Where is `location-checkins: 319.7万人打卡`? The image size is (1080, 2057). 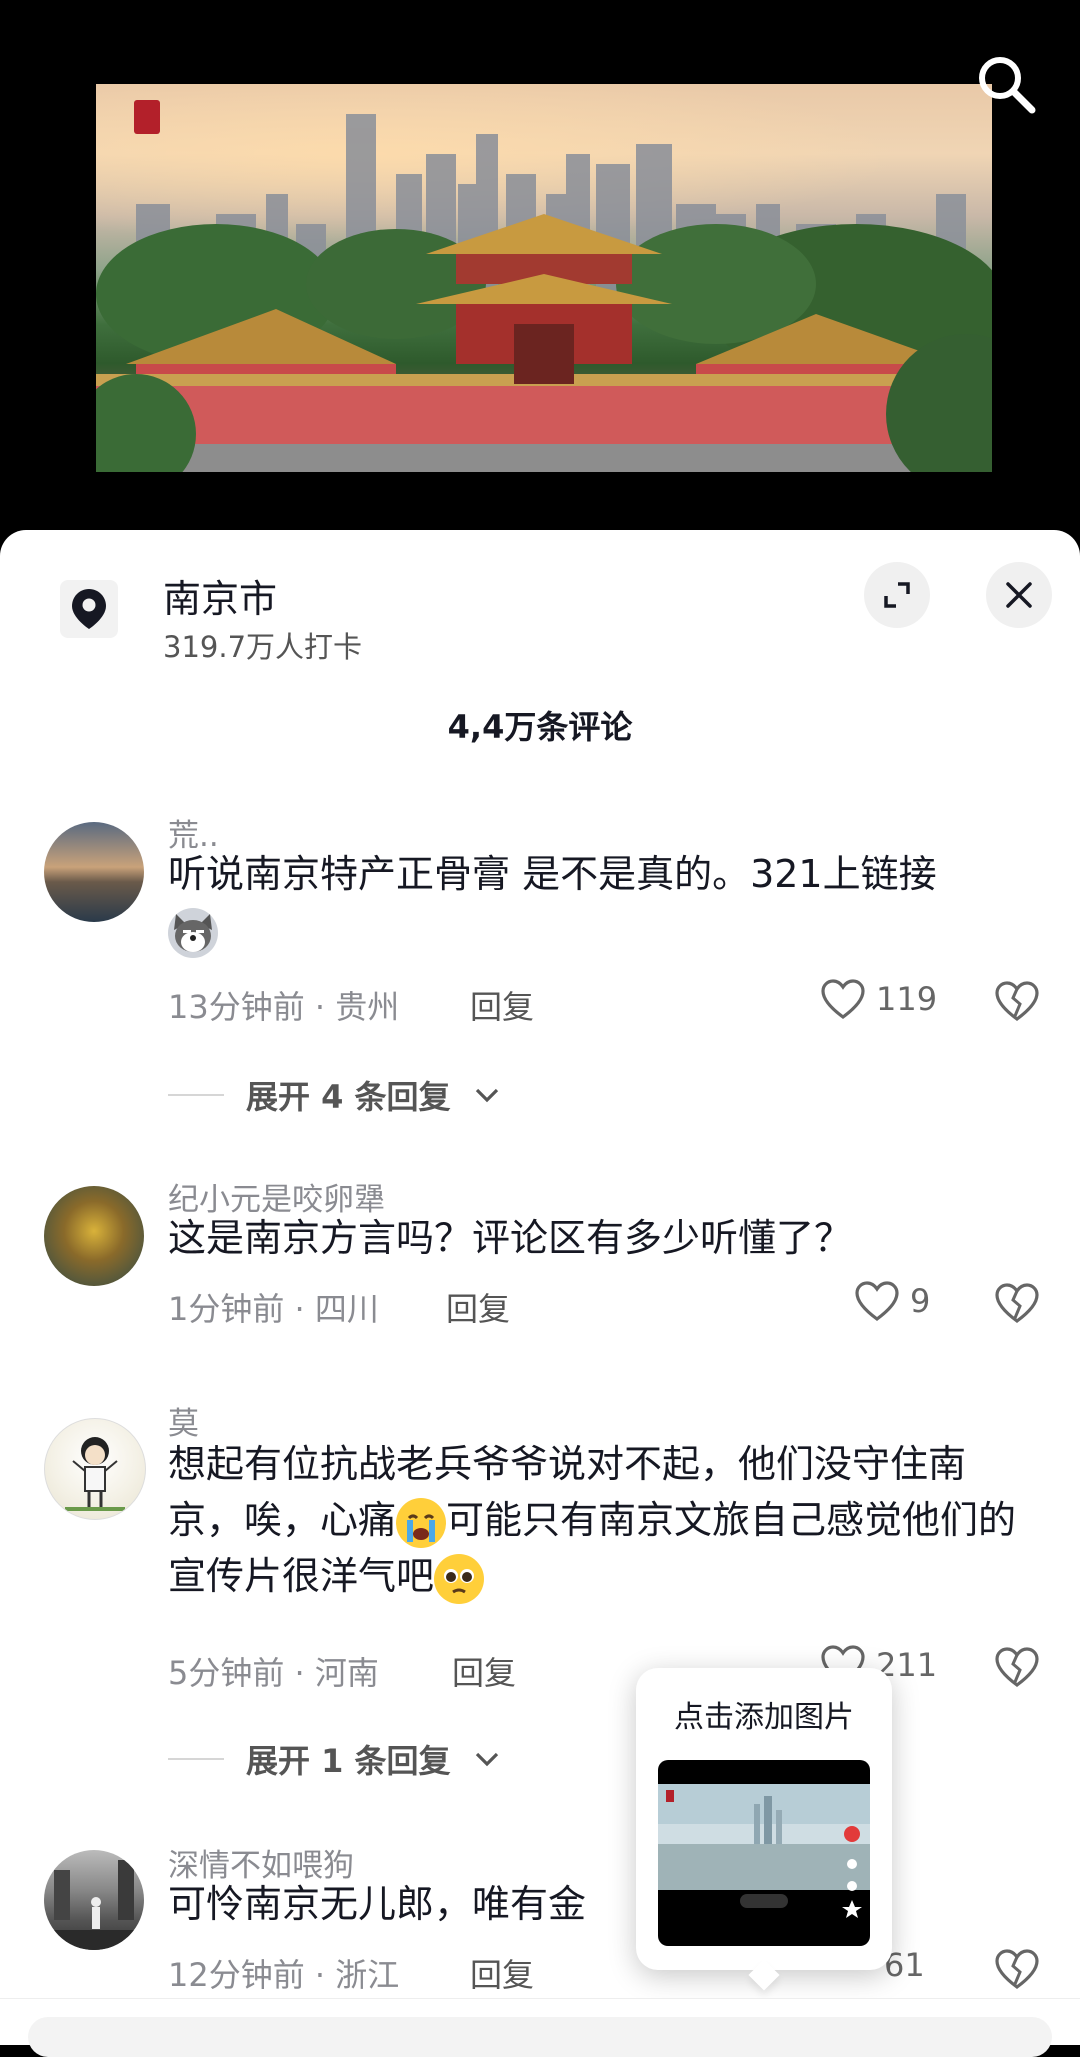 location-checkins: 319.7万人打卡 is located at coordinates (263, 647).